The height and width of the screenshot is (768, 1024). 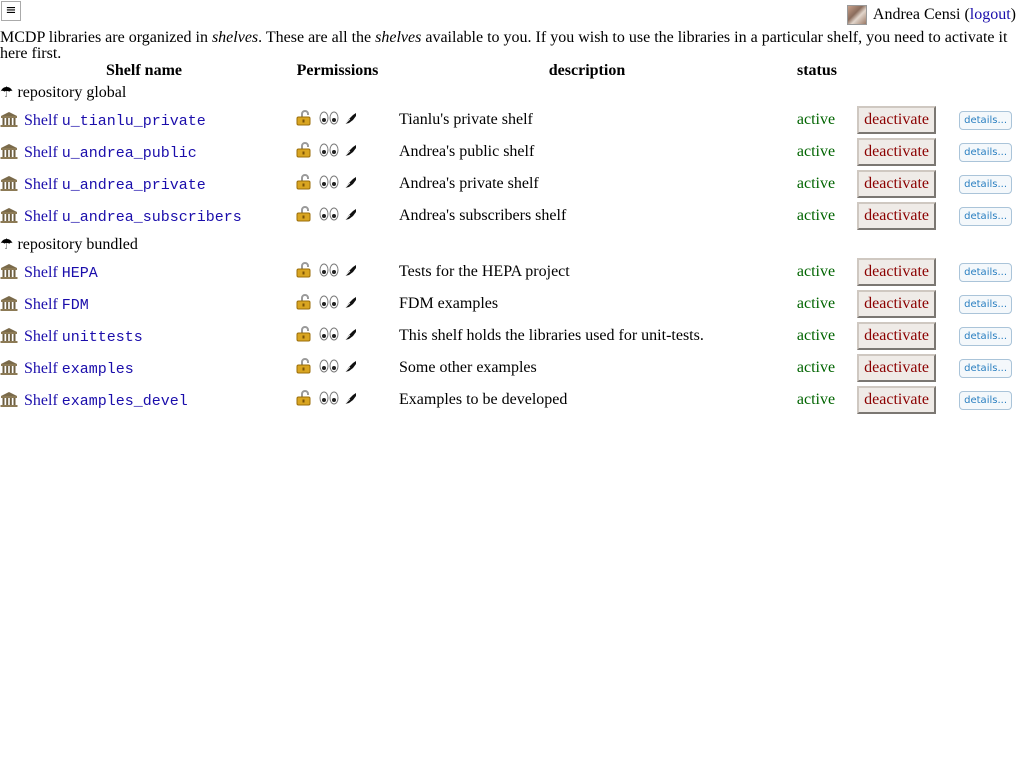 I want to click on menu-icon: ≡, so click(x=11, y=11).